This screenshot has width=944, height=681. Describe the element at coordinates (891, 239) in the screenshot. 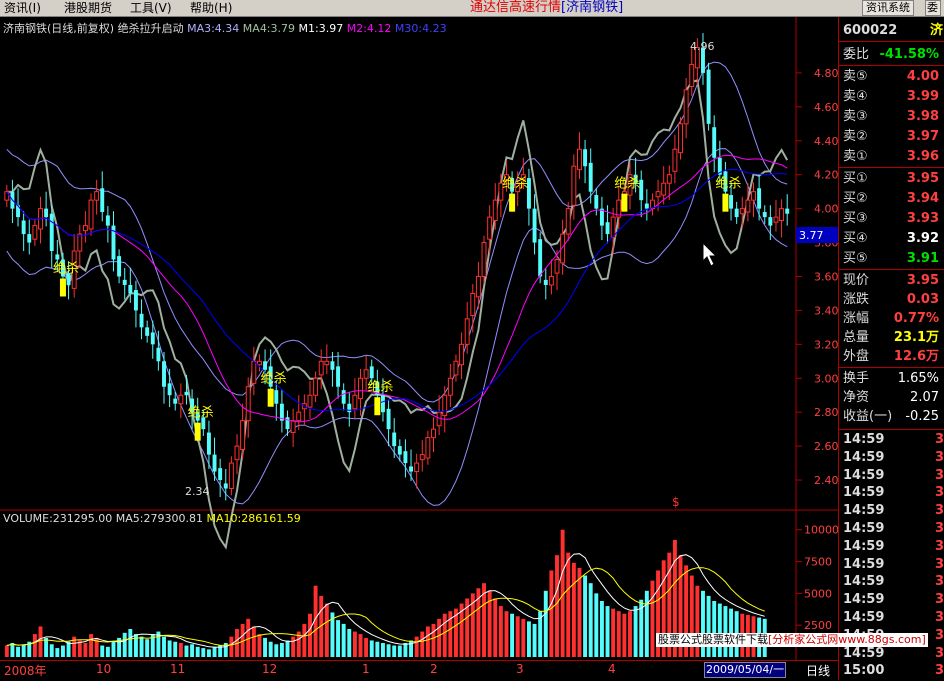

I see `bid-row: 买④ 3.92` at that location.